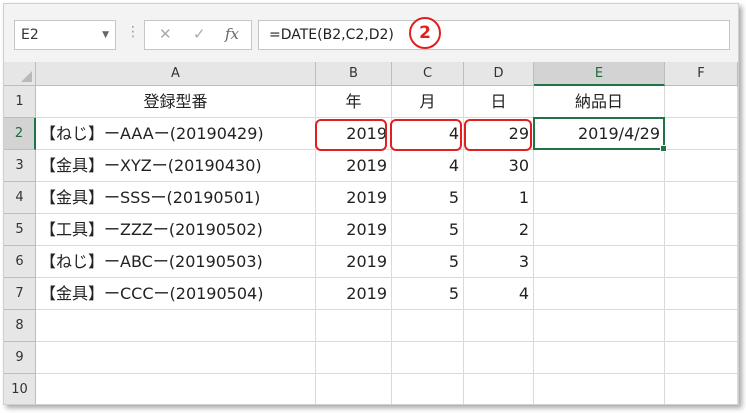  Describe the element at coordinates (599, 294) in the screenshot. I see `cell-e7` at that location.